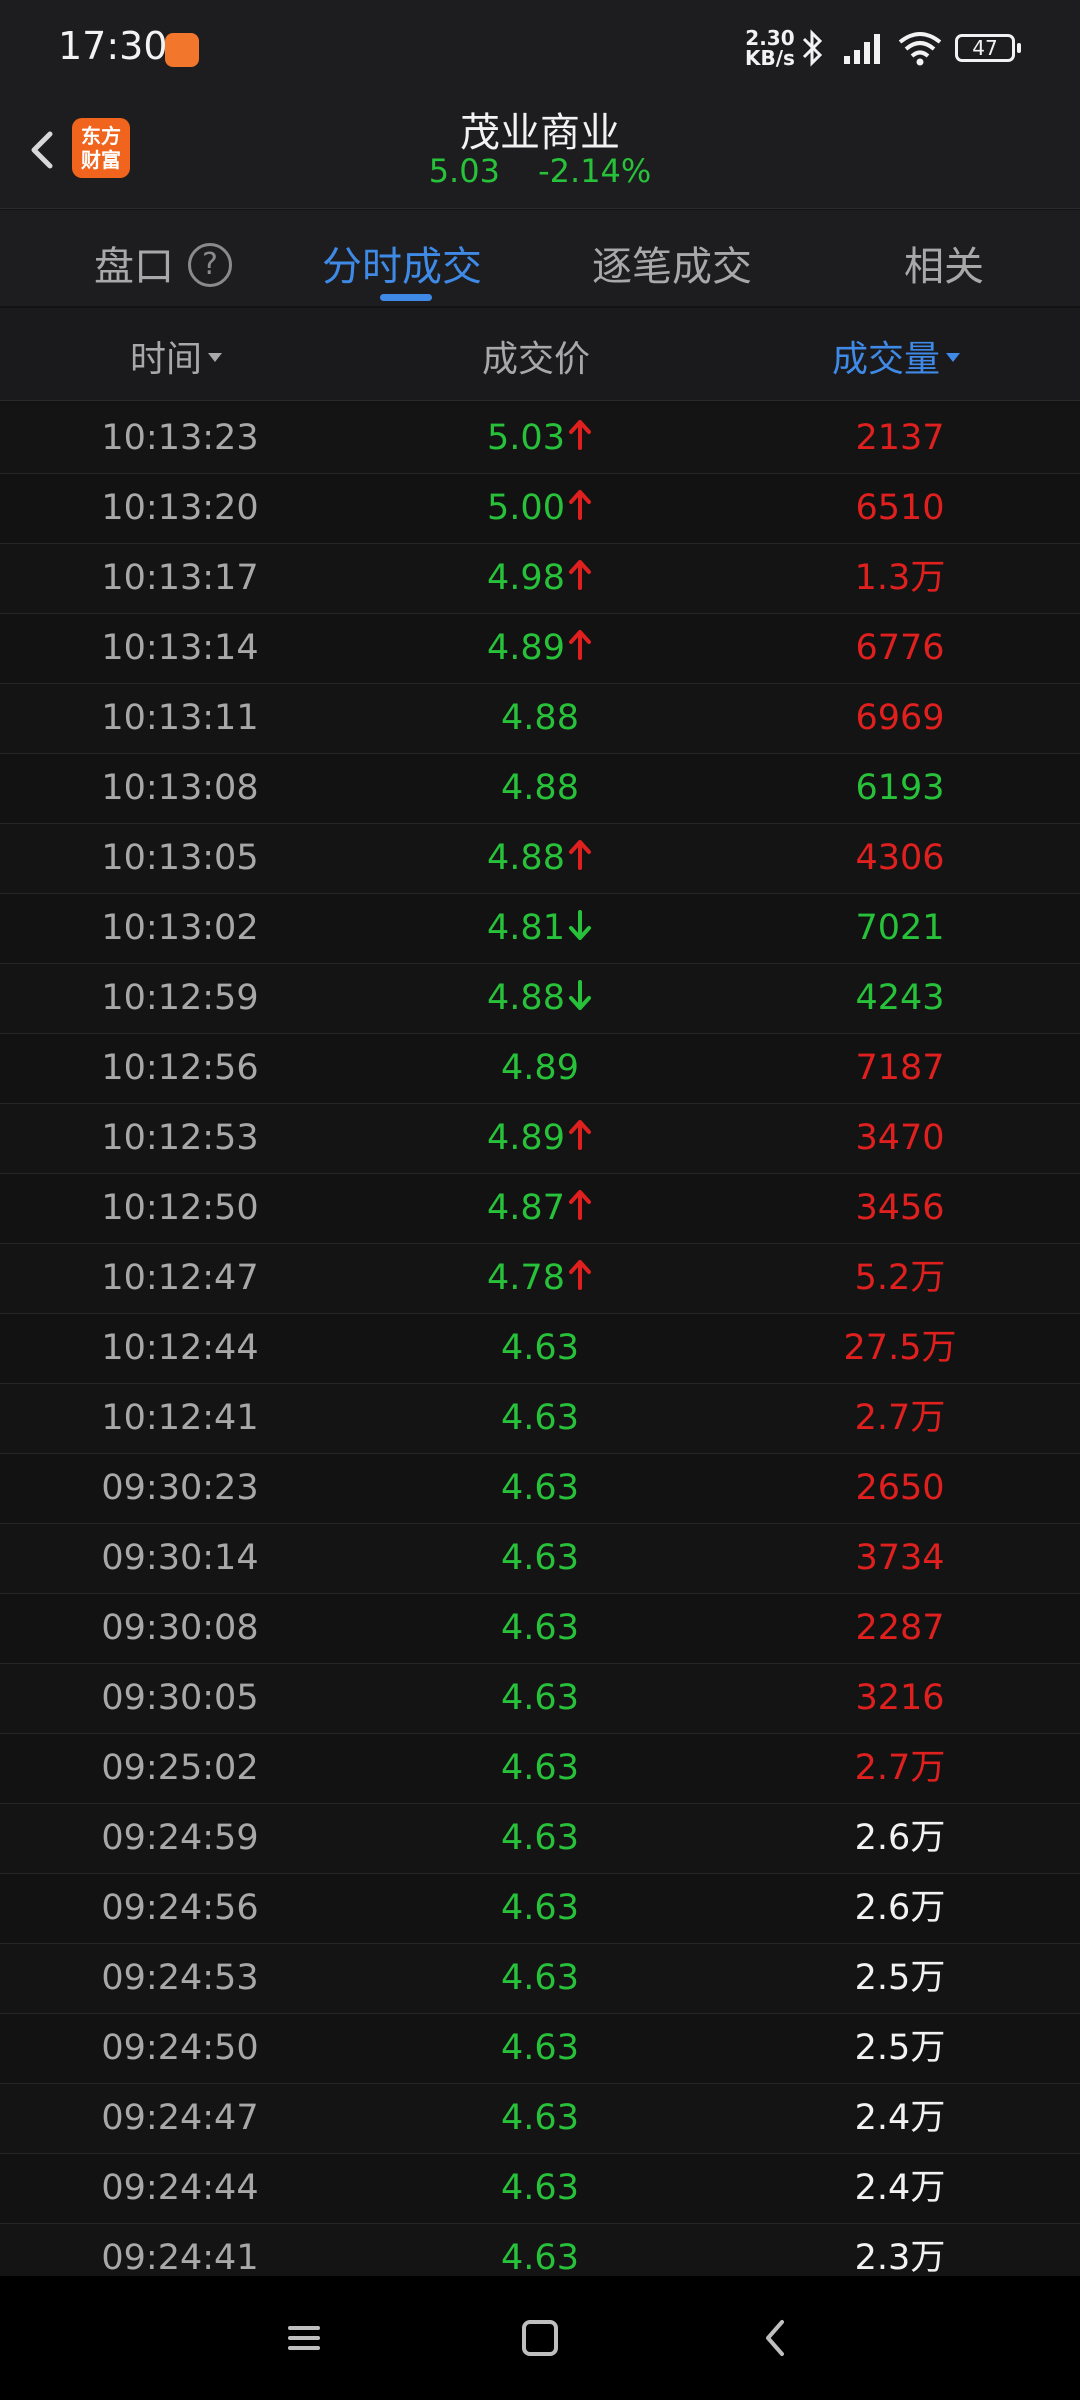 This screenshot has width=1080, height=2400. I want to click on trade-price-cell: 4.89, so click(540, 1068).